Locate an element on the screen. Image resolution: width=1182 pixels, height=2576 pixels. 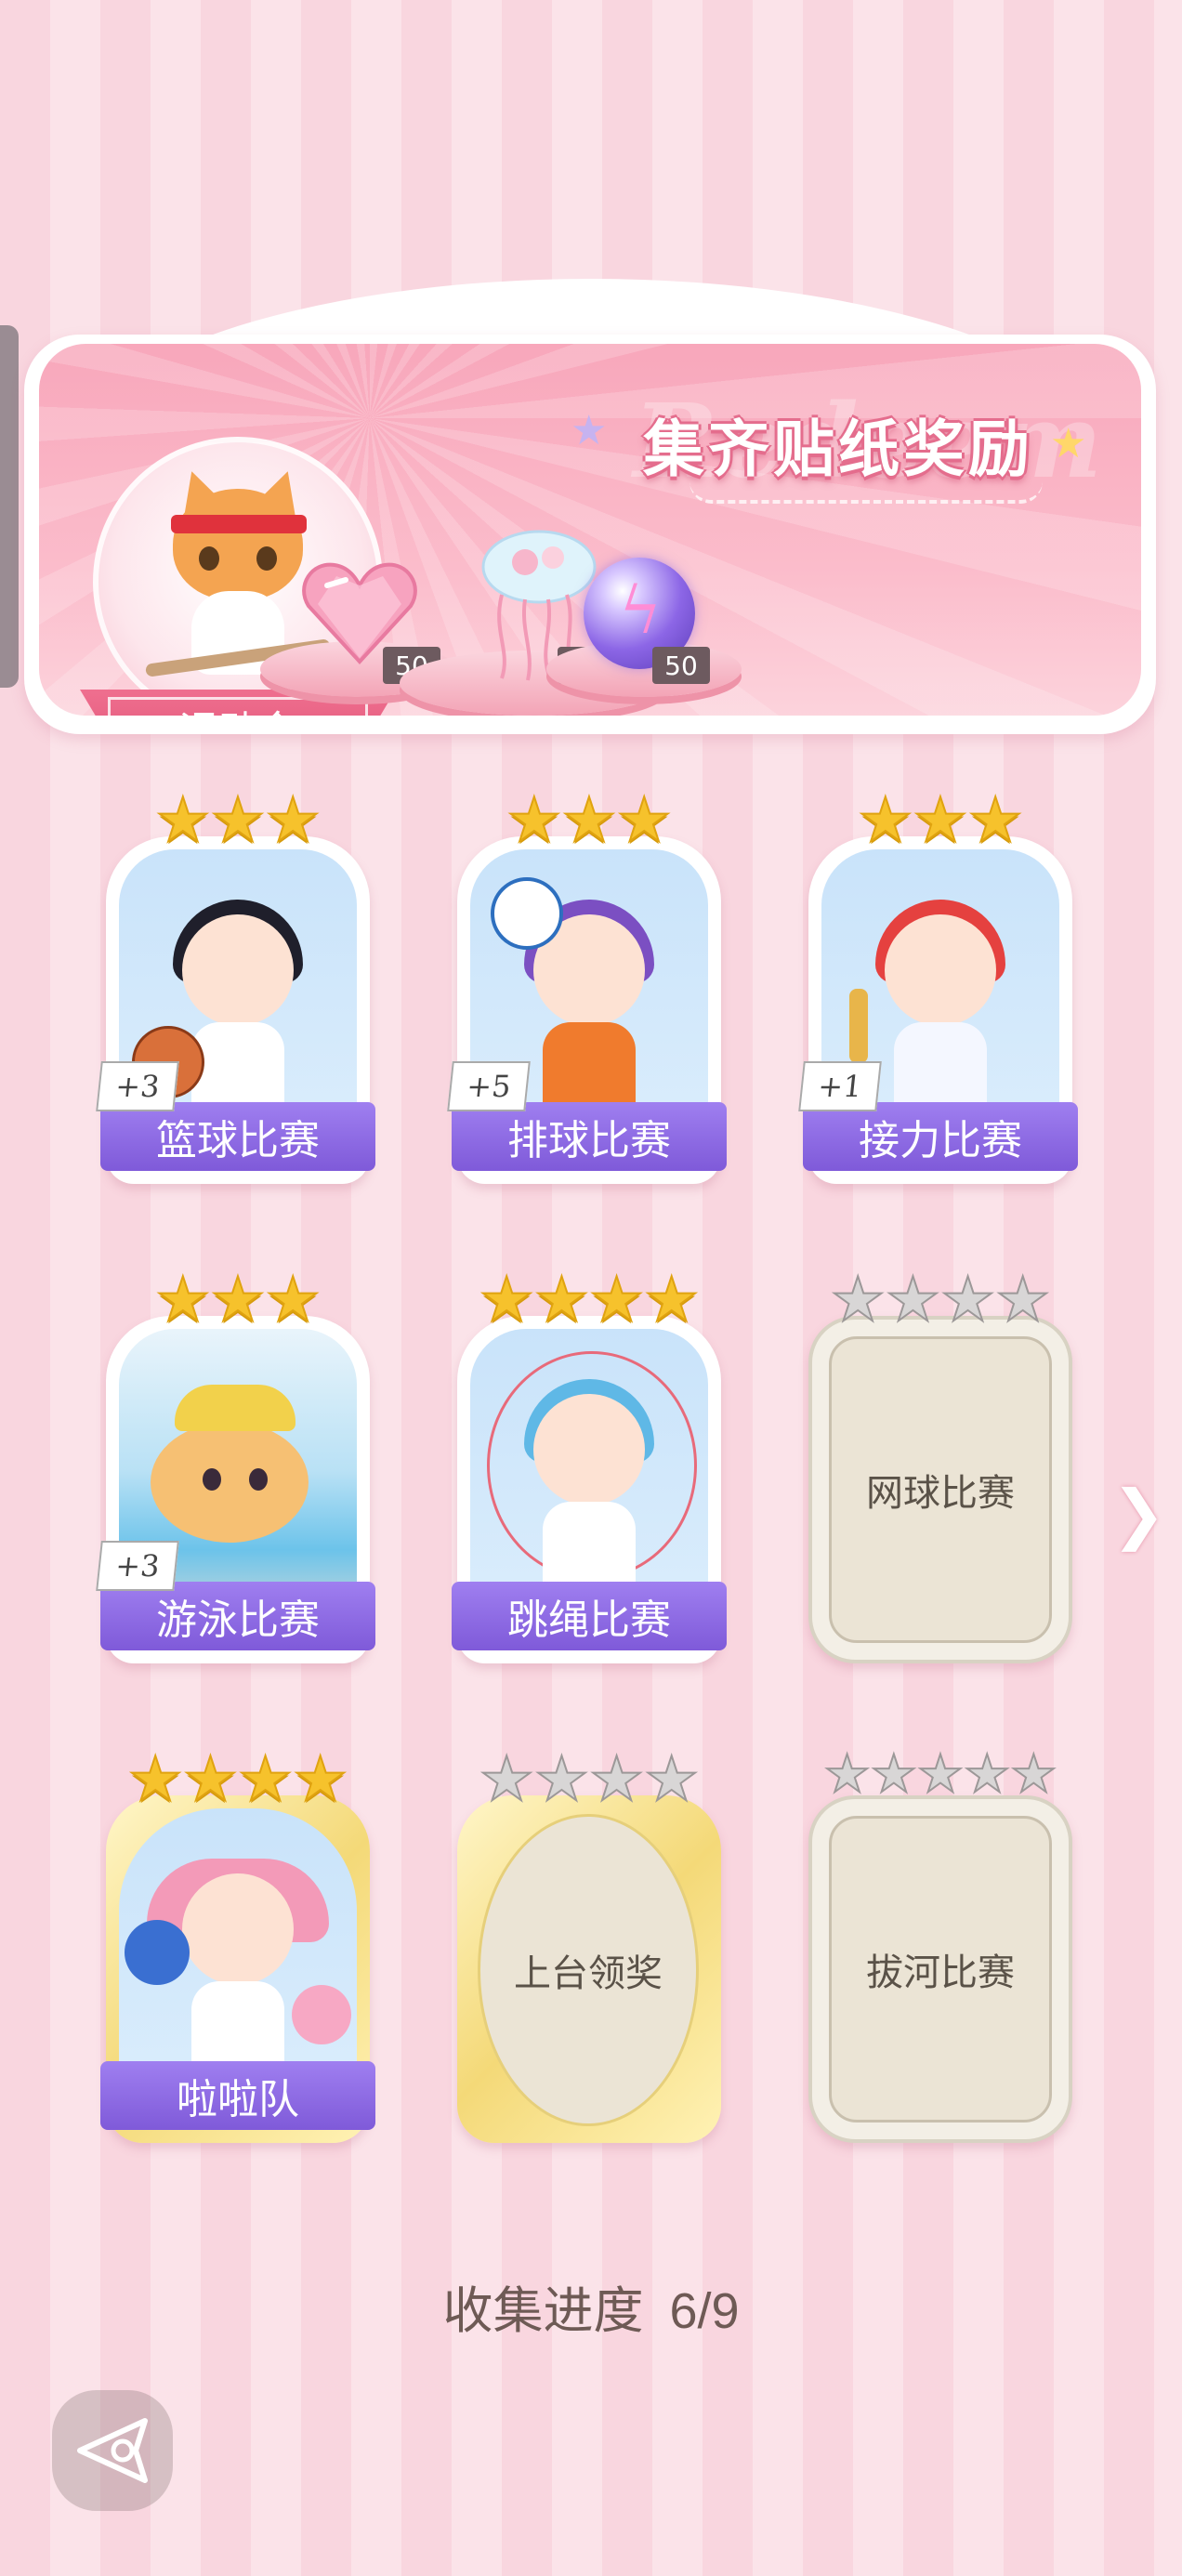
reward-item: ϟ 50 is located at coordinates (644, 627).